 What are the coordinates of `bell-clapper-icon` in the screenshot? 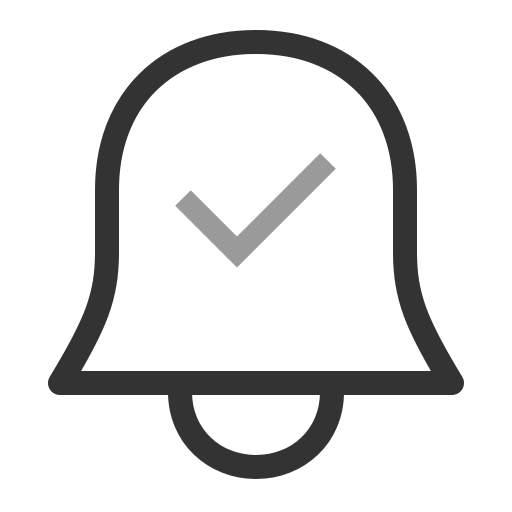 It's located at (256, 435).